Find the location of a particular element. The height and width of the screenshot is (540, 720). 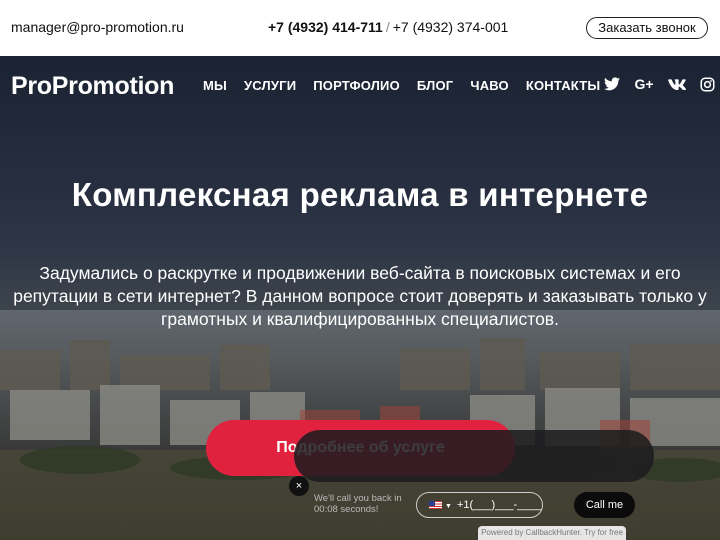

hero-title: Комплексная реклама в интернете is located at coordinates (360, 194).